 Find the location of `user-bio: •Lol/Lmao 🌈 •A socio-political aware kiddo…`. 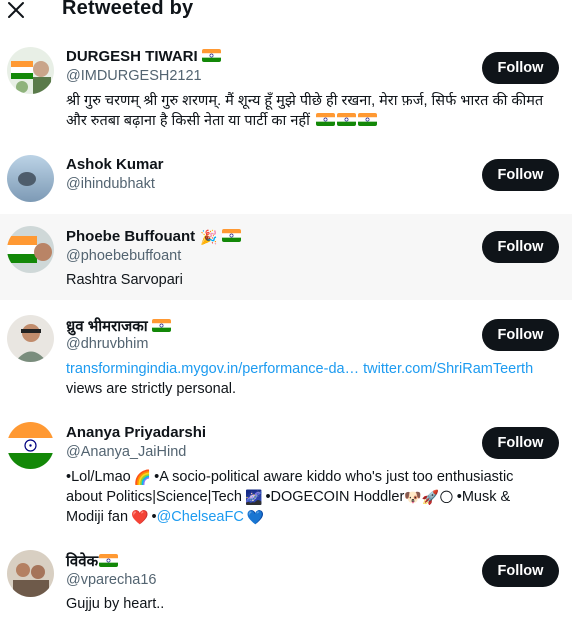

user-bio: •Lol/Lmao 🌈 •A socio-political aware kiddo… is located at coordinates (290, 497).